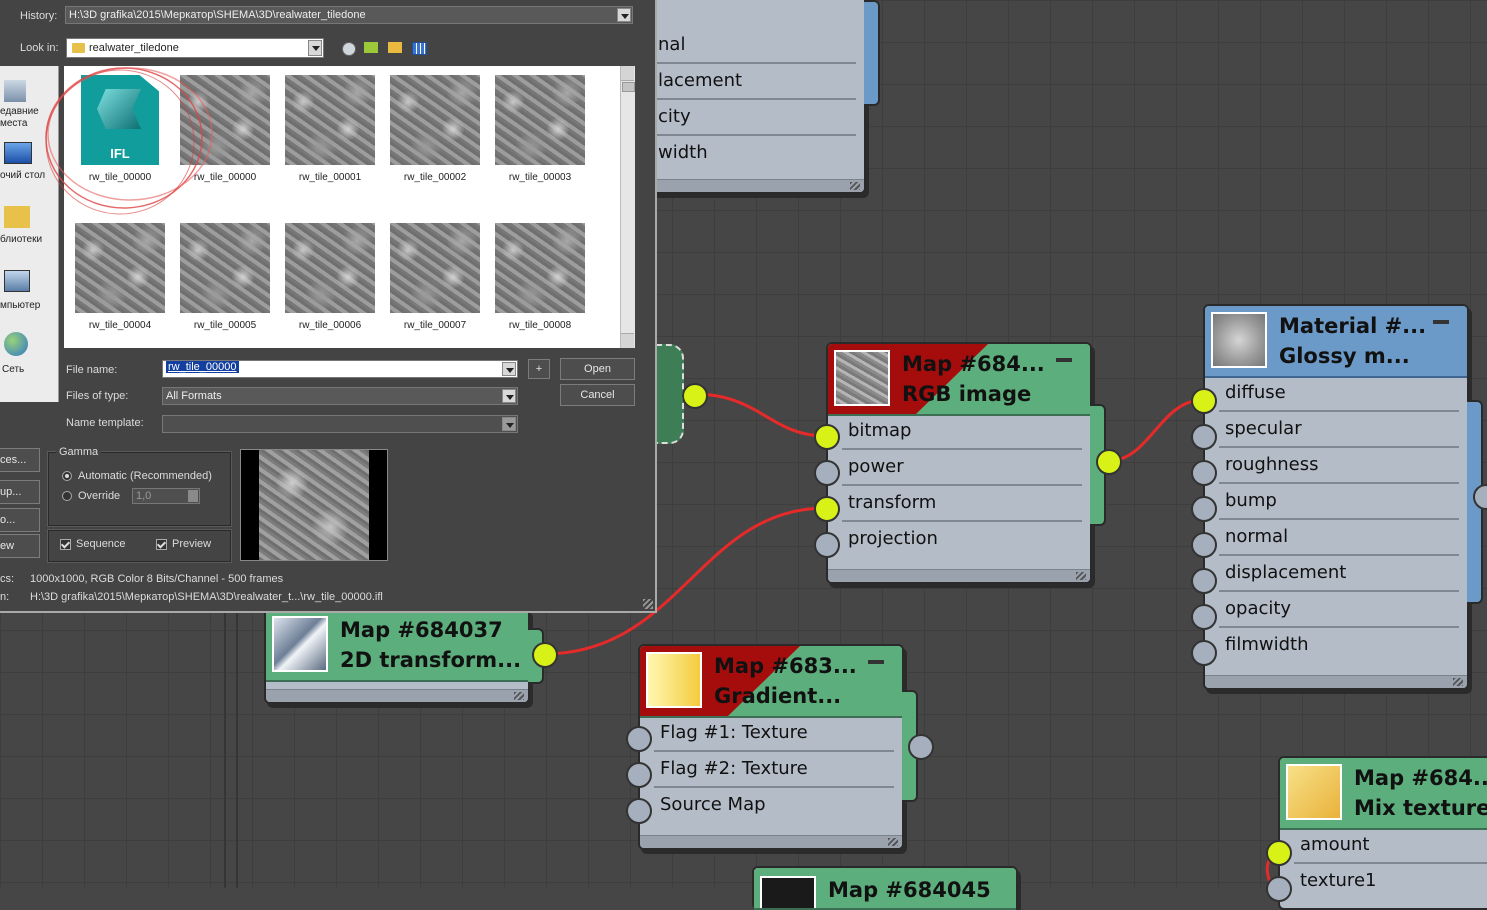  I want to click on displacement-input-port, so click(1204, 581).